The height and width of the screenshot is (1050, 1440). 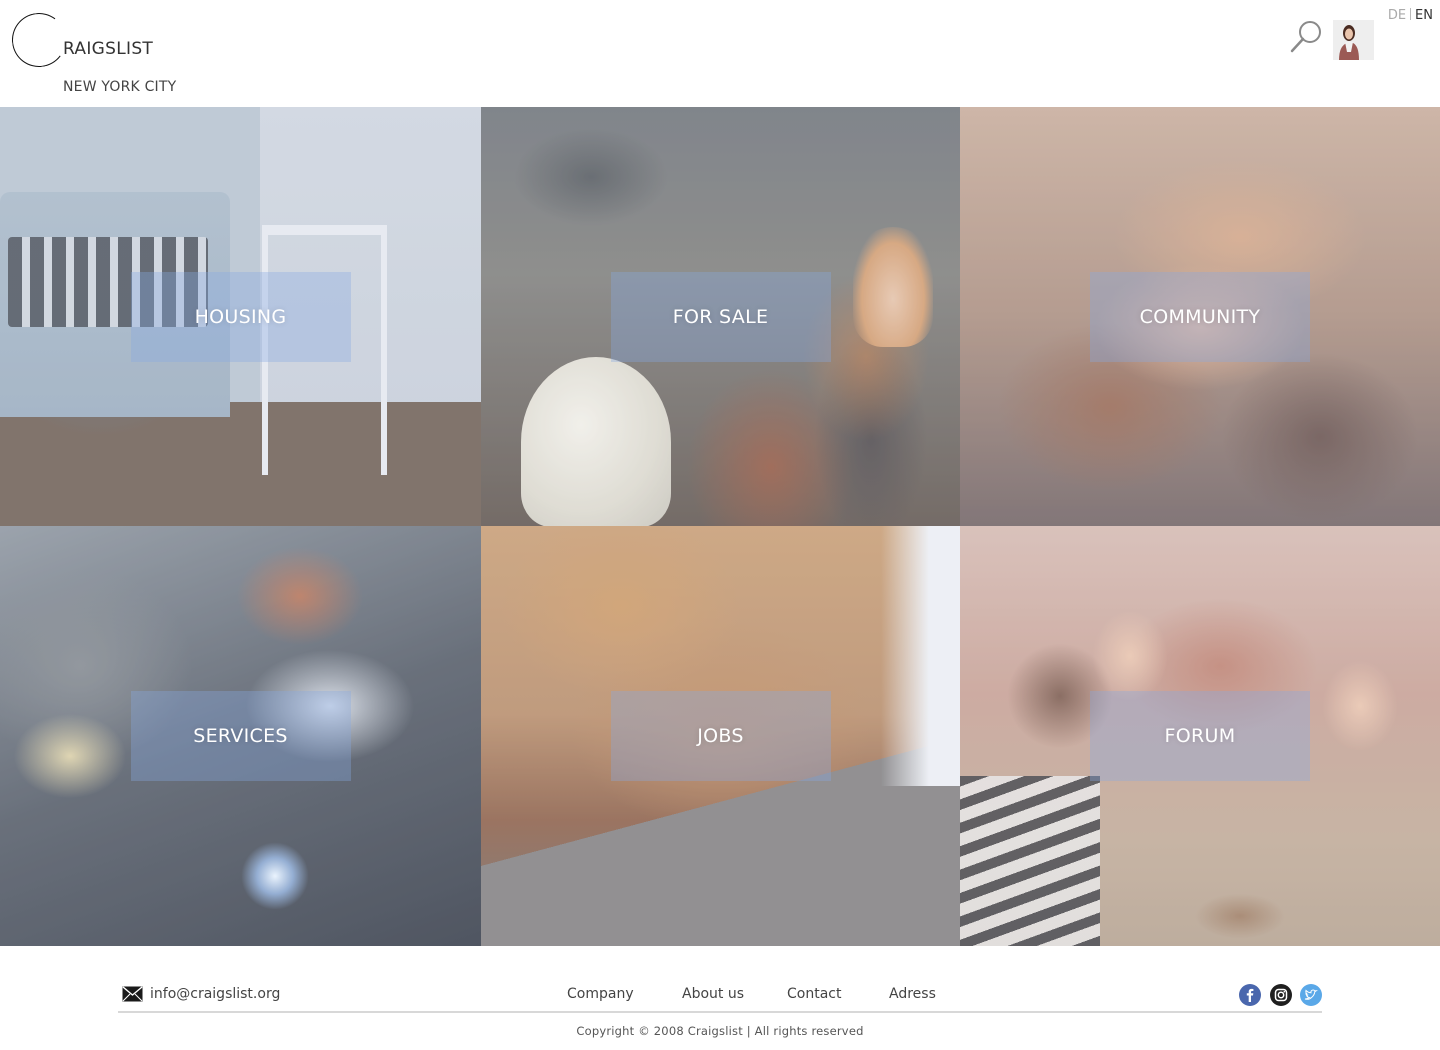 What do you see at coordinates (720, 1012) in the screenshot?
I see `footer-divider` at bounding box center [720, 1012].